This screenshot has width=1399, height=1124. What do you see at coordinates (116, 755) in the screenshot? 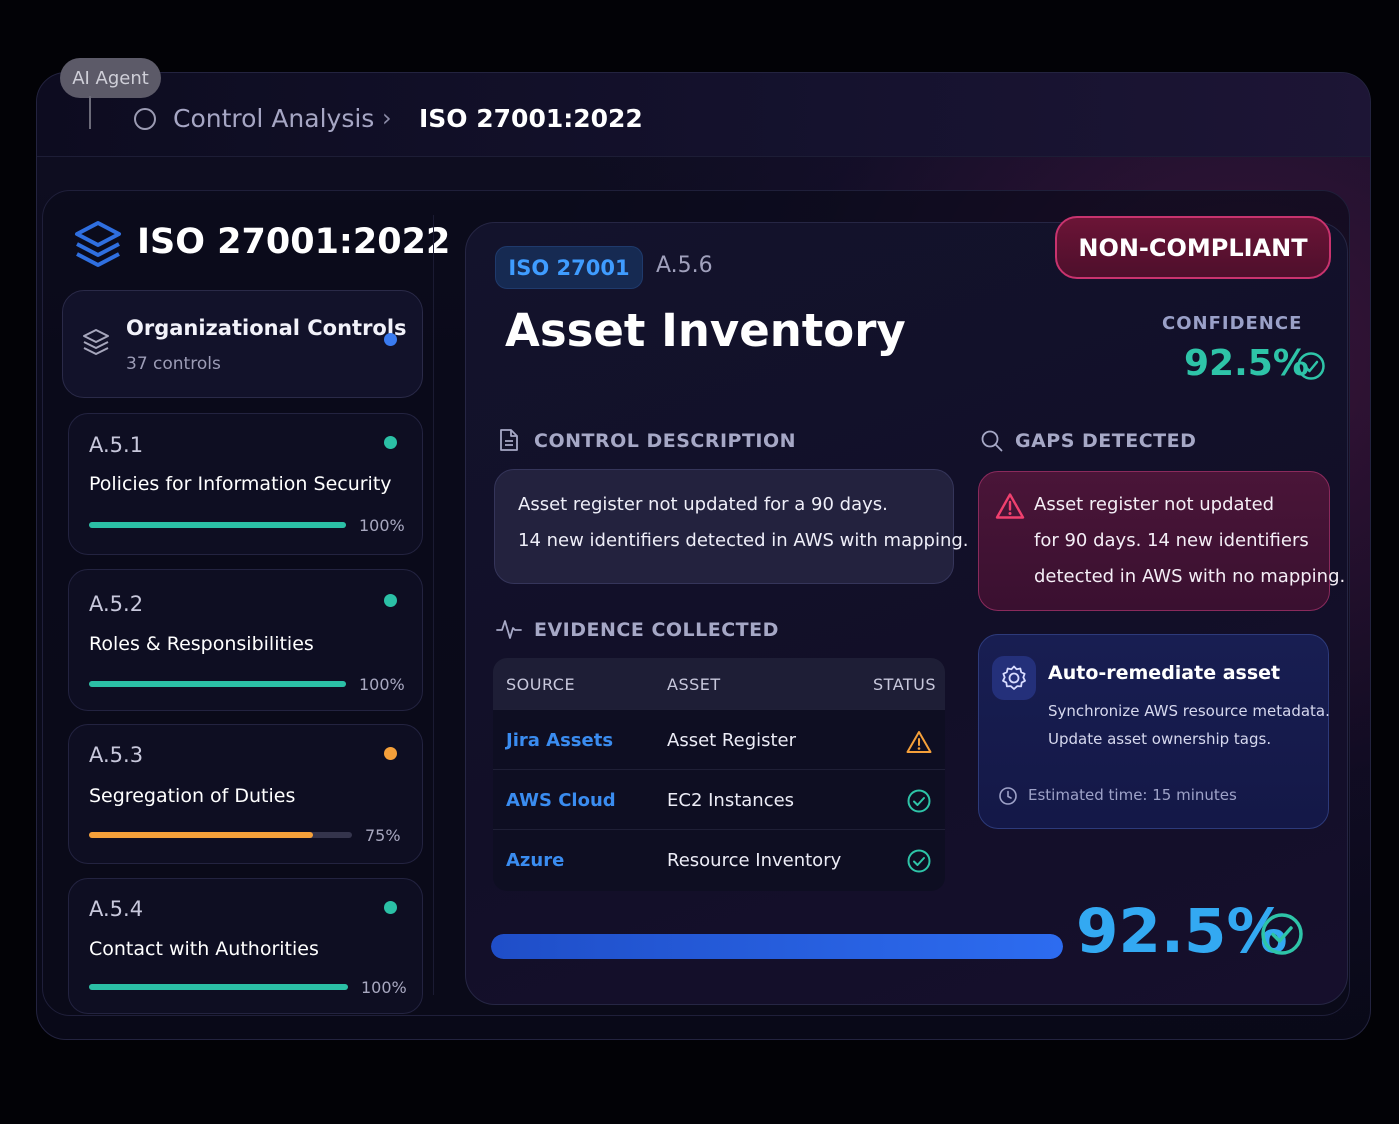
I see `control-id: A.5.3` at bounding box center [116, 755].